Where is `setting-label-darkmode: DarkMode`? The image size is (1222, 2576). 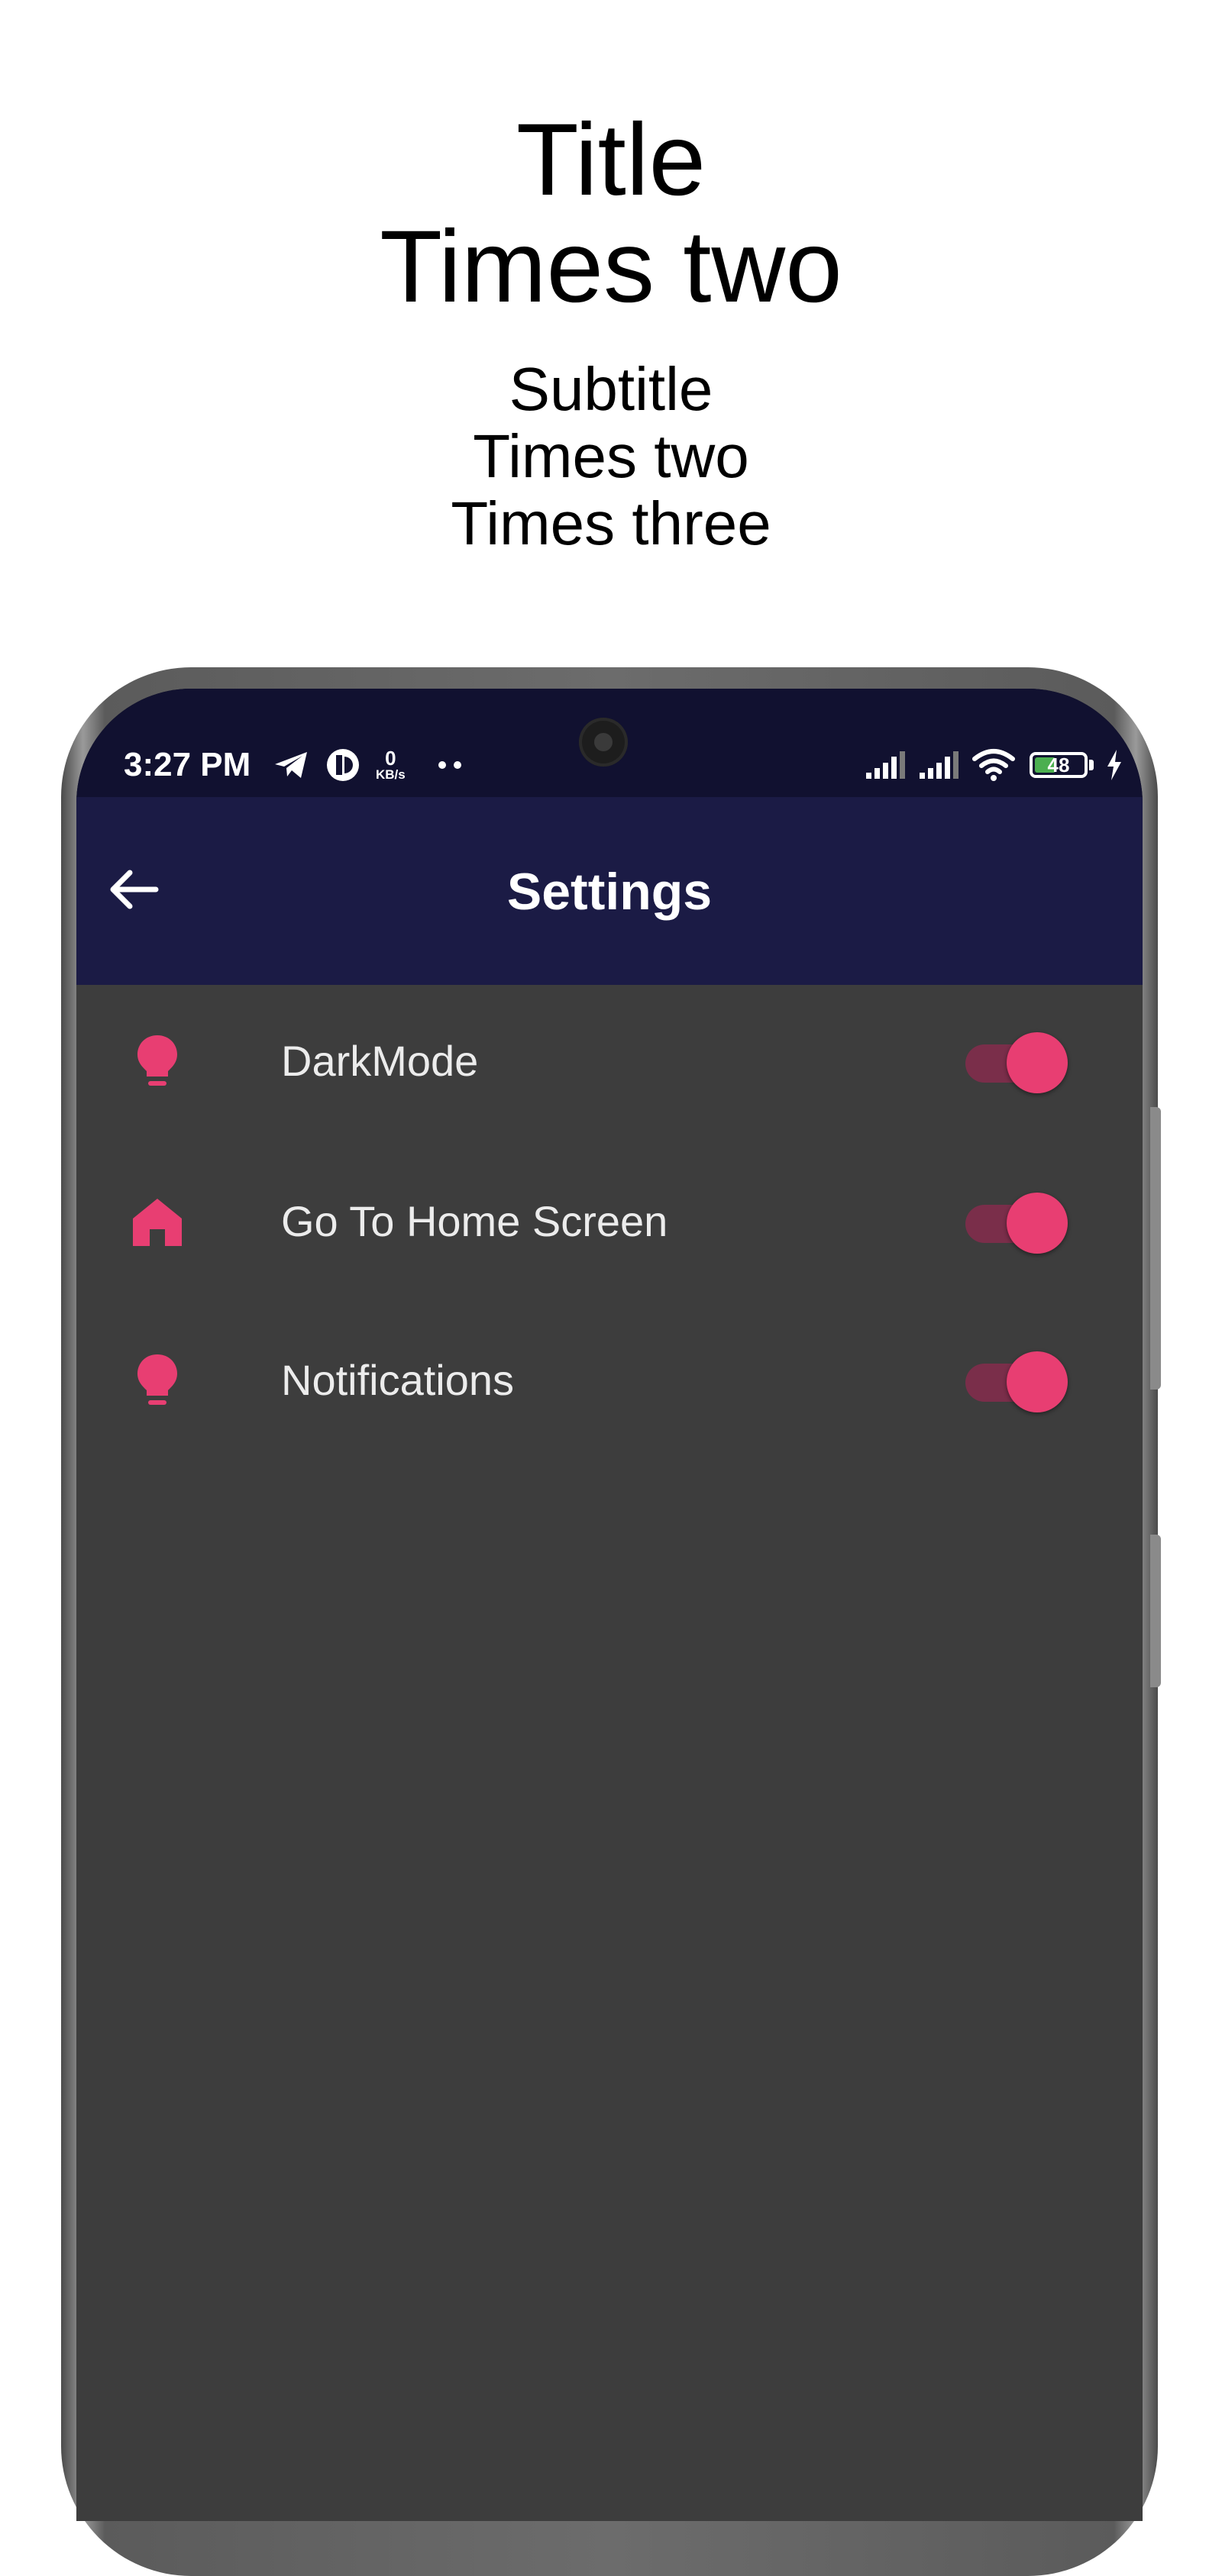
setting-label-darkmode: DarkMode is located at coordinates (380, 1061).